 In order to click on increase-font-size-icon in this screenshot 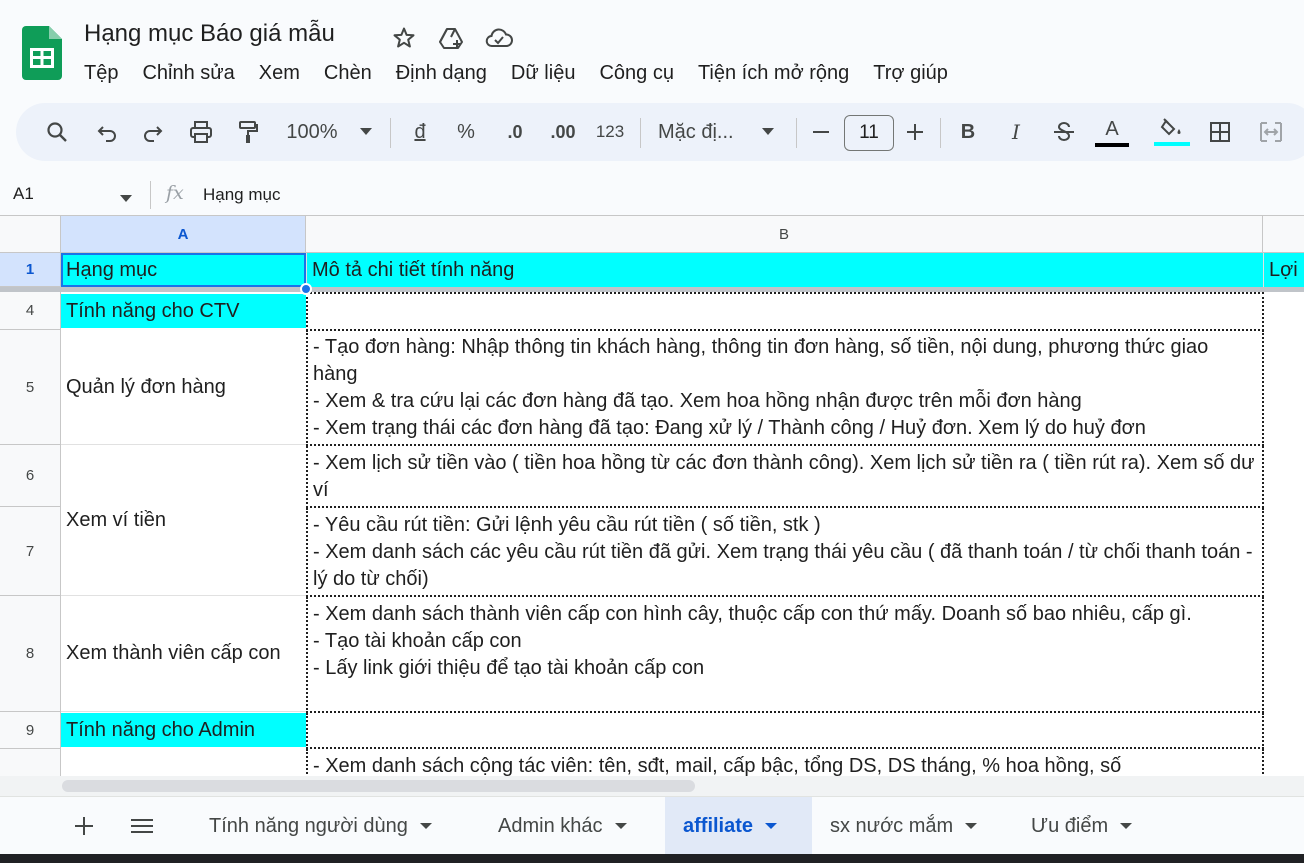, I will do `click(915, 132)`.